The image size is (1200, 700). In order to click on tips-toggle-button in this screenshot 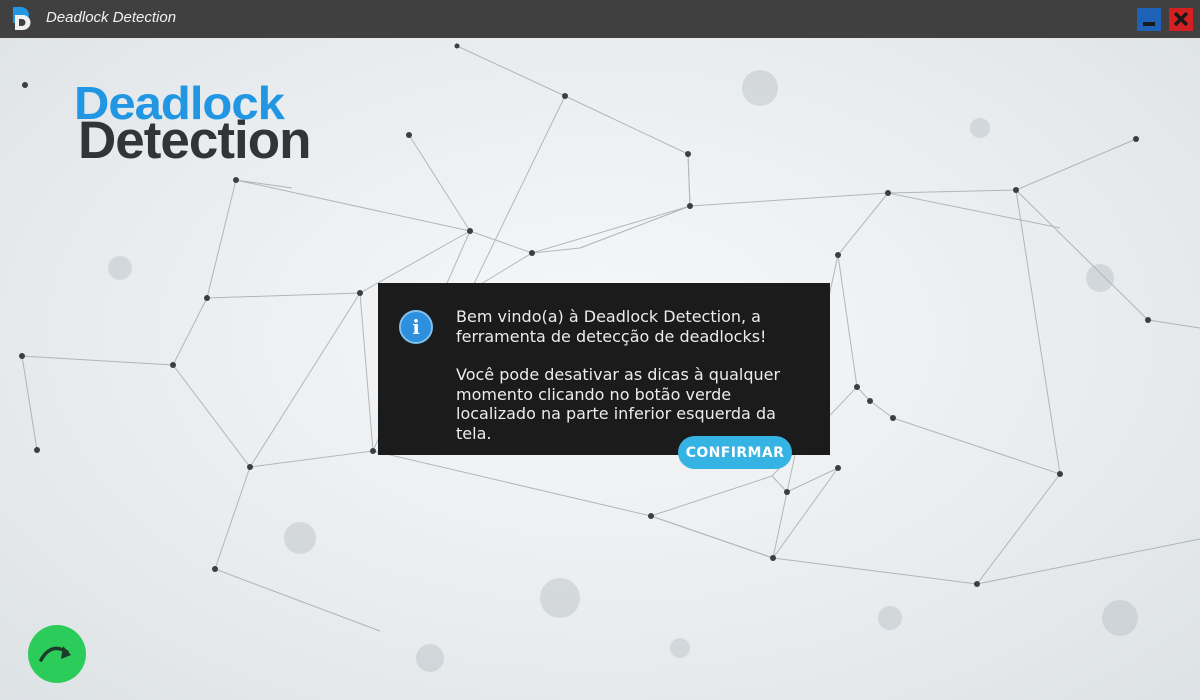, I will do `click(57, 654)`.